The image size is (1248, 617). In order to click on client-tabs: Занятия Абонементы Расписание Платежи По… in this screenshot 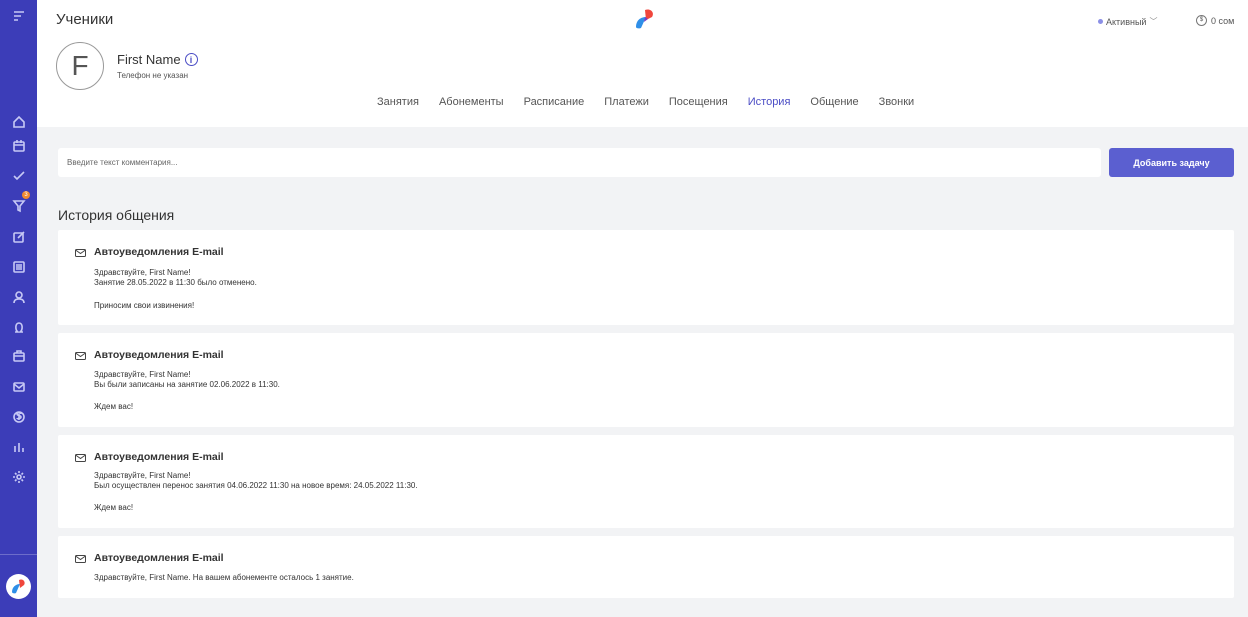, I will do `click(645, 102)`.